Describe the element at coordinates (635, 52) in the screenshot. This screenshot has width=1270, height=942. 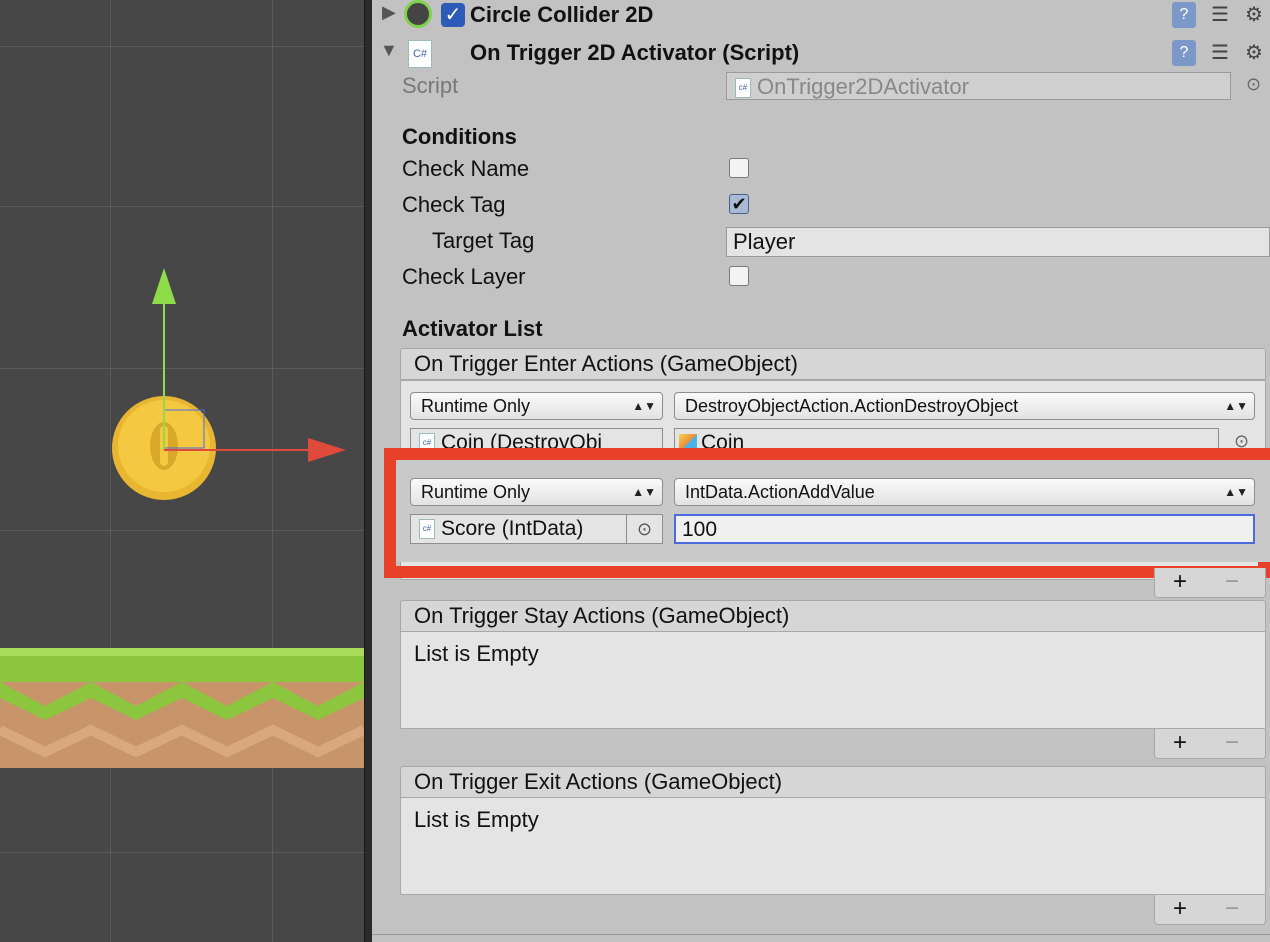
I see `component-title: On Trigger 2D Activator (Script)` at that location.